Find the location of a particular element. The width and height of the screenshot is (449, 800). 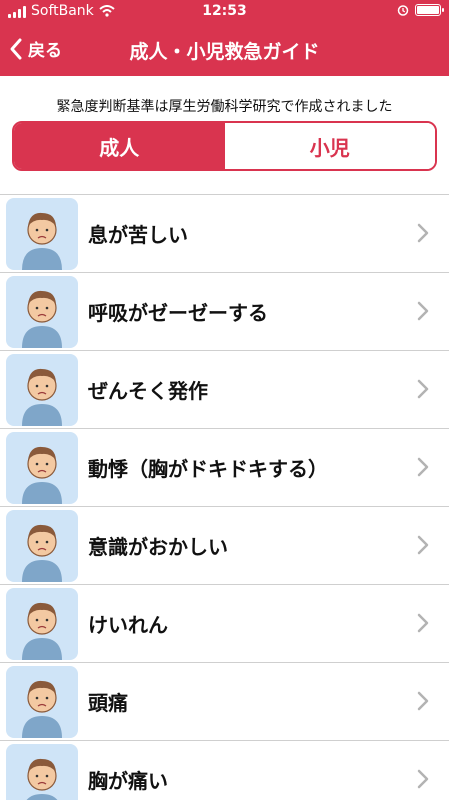

status-bar: SoftBank 12:53 is located at coordinates (224, 12).